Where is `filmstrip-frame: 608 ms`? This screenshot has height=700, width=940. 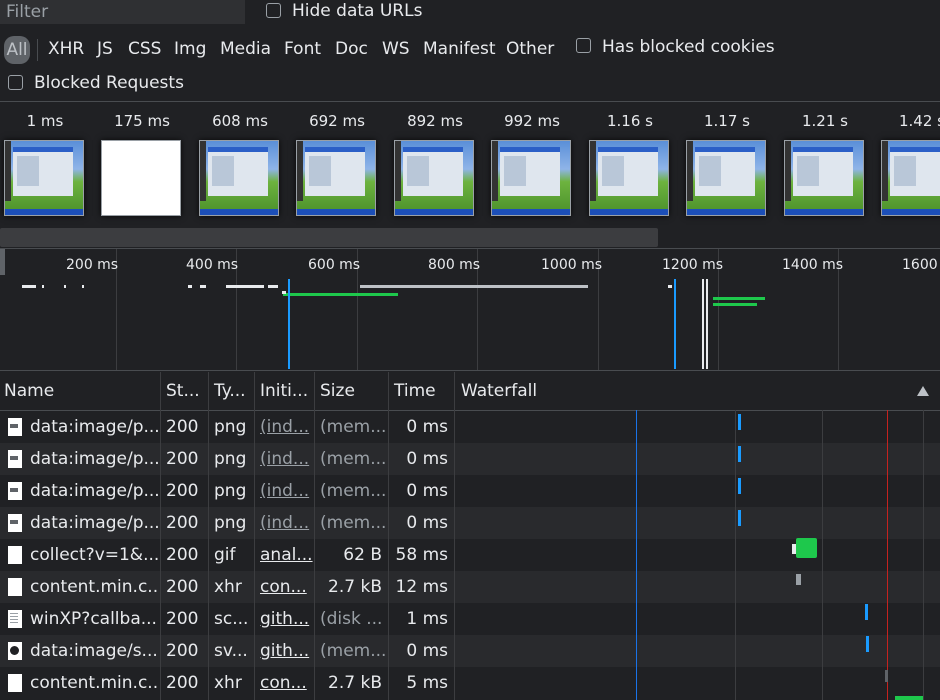 filmstrip-frame: 608 ms is located at coordinates (240, 163).